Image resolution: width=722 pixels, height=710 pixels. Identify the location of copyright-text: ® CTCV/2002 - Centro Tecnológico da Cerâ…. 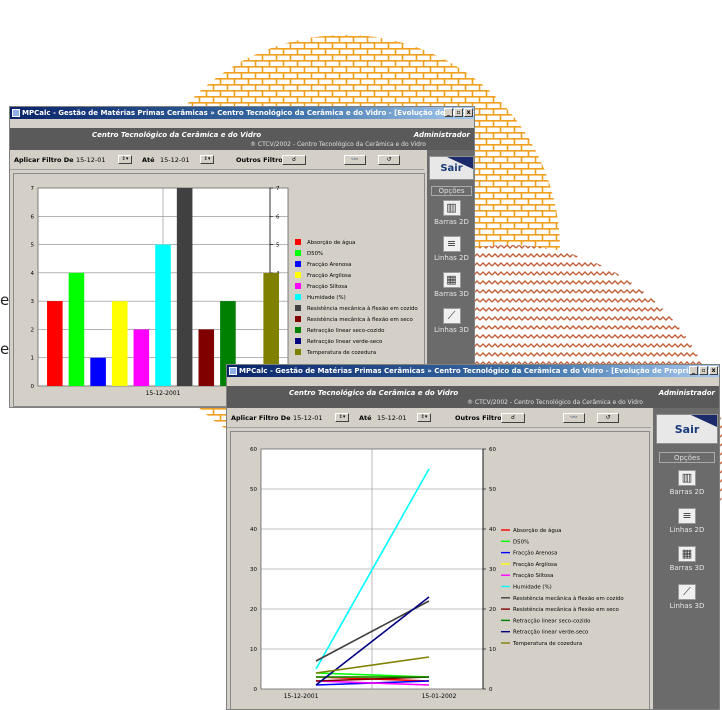
(555, 402).